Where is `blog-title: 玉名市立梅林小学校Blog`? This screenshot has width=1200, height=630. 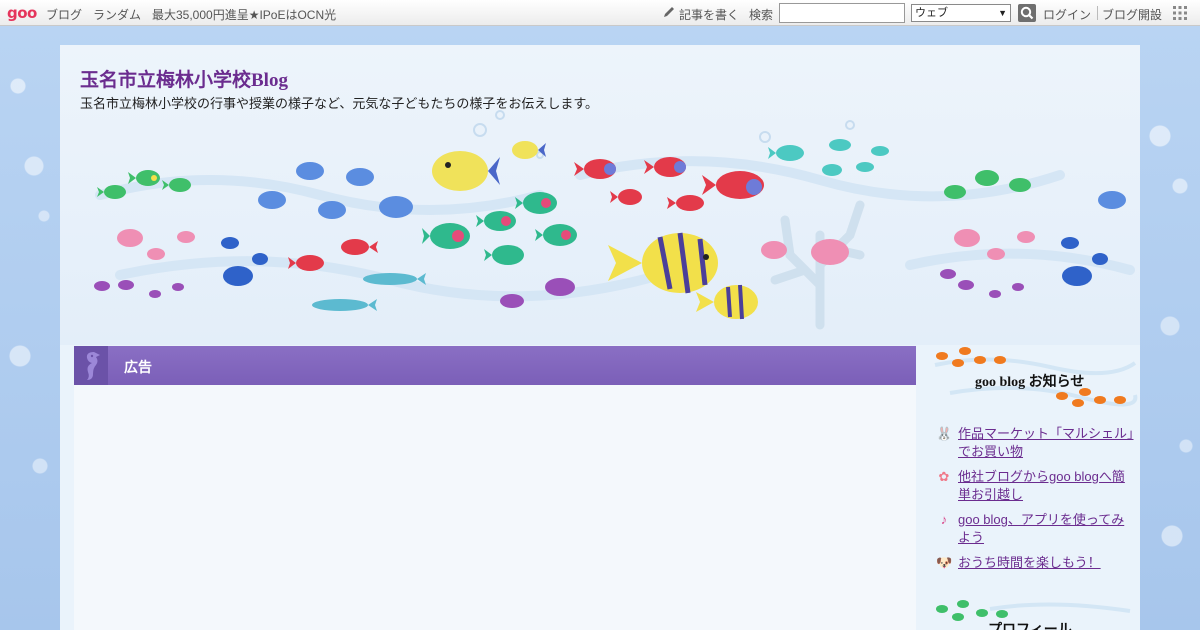
blog-title: 玉名市立梅林小学校Blog is located at coordinates (184, 78).